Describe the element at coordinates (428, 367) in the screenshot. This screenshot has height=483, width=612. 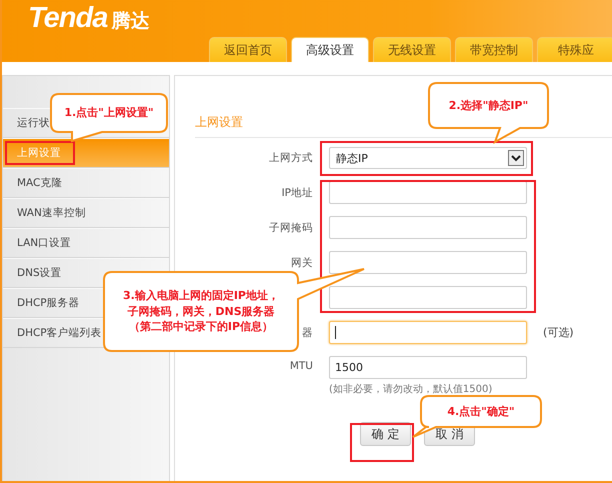
I see `input-field: 1500` at that location.